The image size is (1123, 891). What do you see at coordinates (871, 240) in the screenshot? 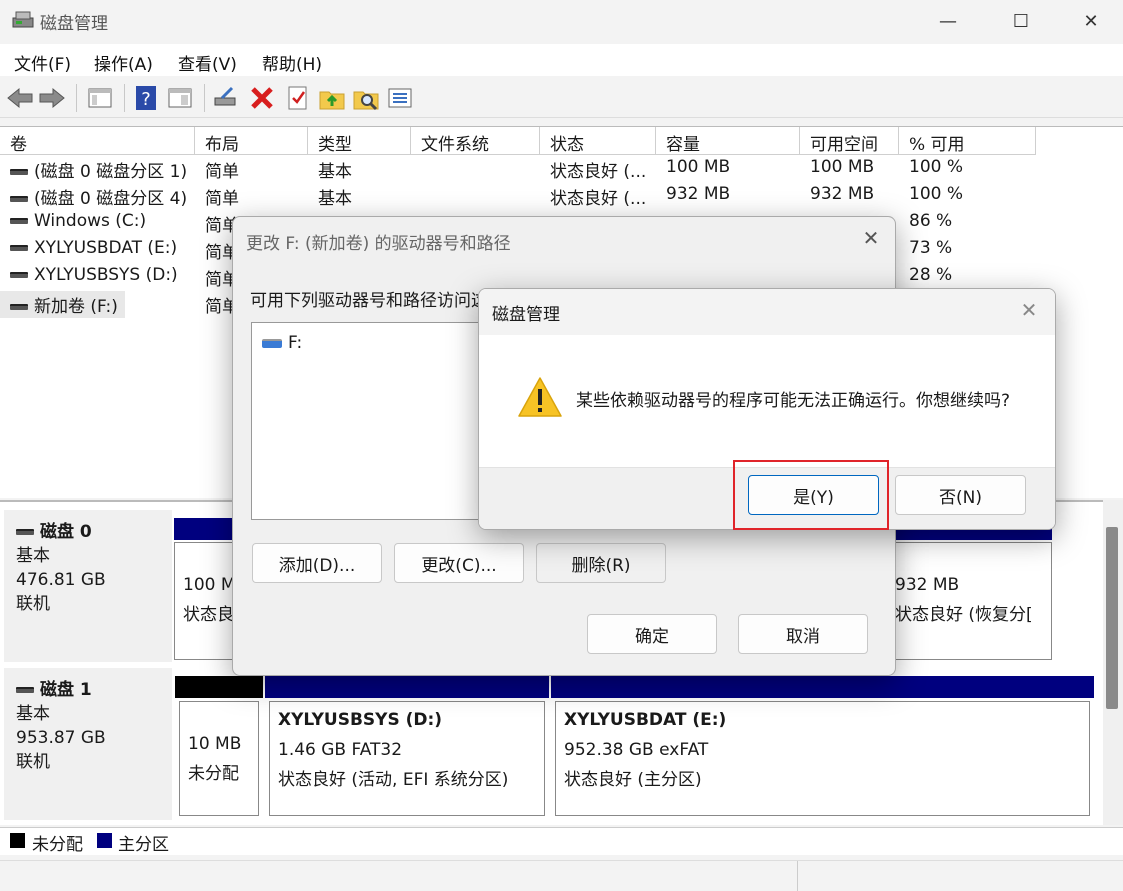
I see `dialog-close-icon: ✕` at bounding box center [871, 240].